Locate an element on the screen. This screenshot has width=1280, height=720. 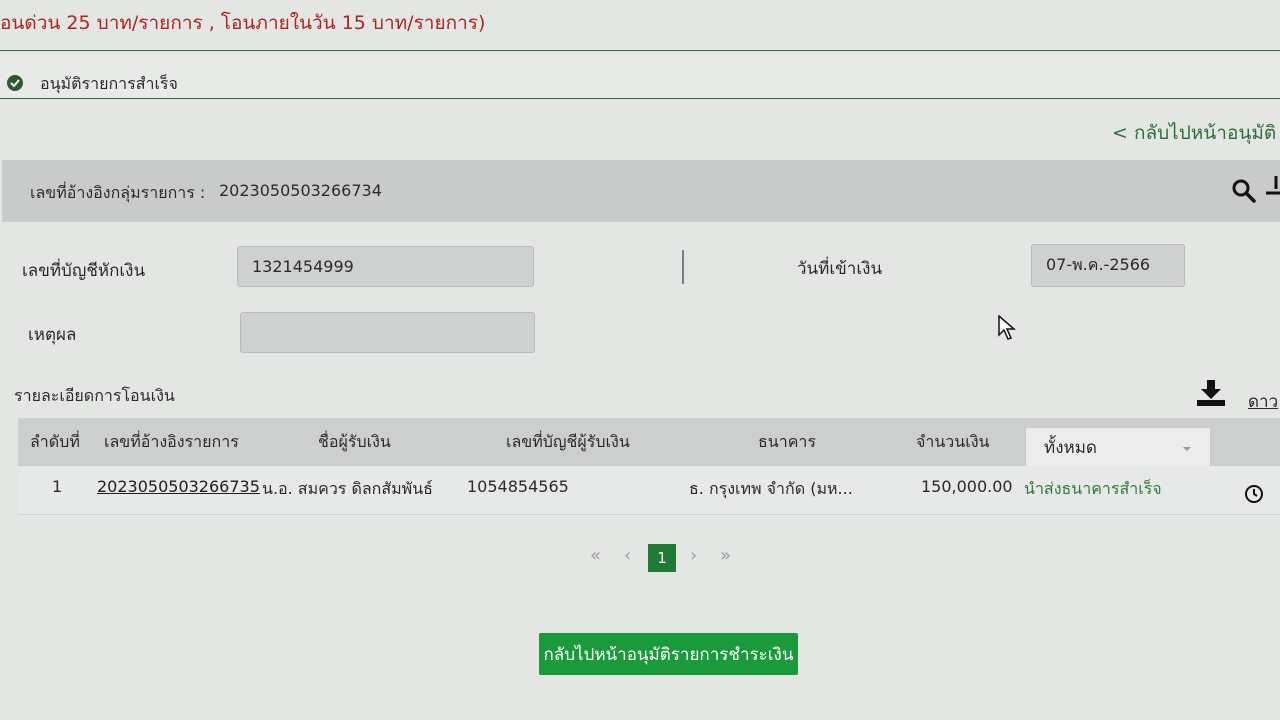
status-bar is located at coordinates (640, 76).